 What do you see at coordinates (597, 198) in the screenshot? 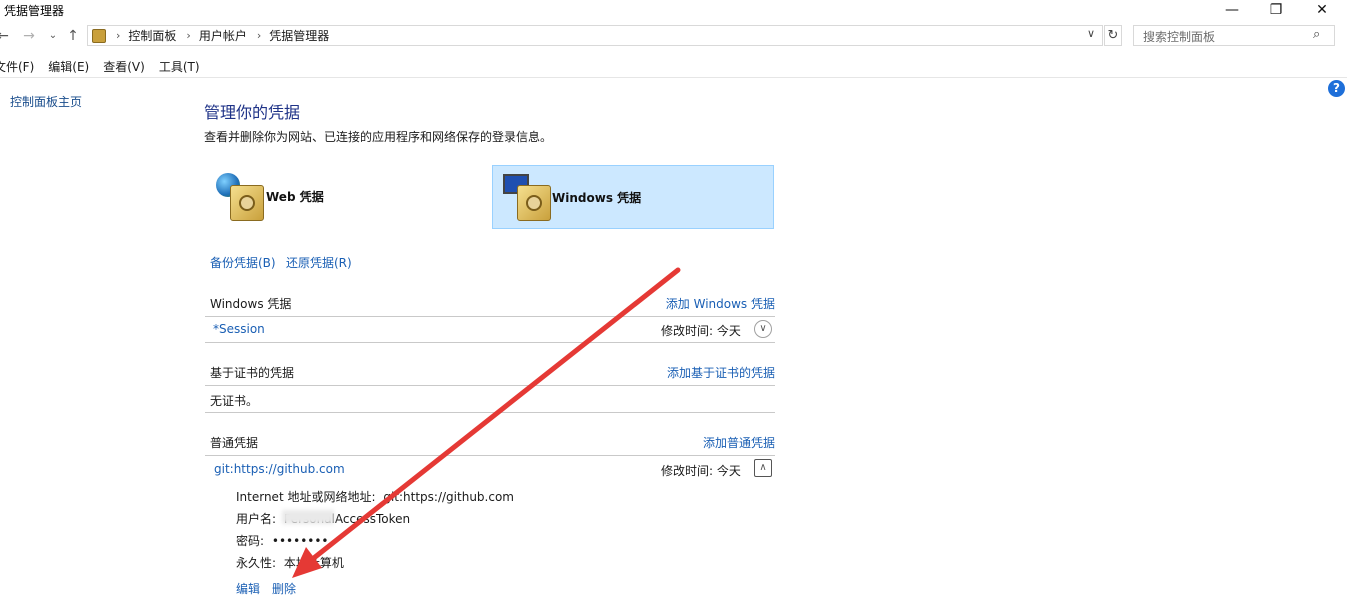
I see `windows-credentials-label: Windows 凭据` at bounding box center [597, 198].